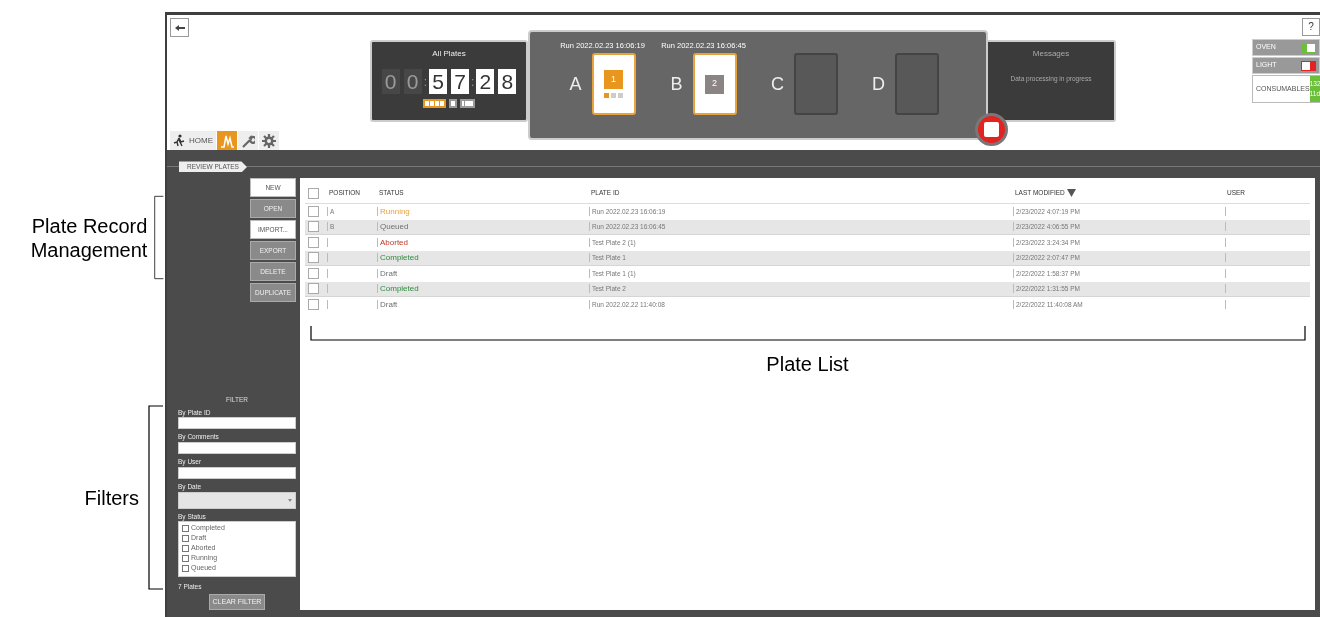  I want to click on stop-button, so click(991, 129).